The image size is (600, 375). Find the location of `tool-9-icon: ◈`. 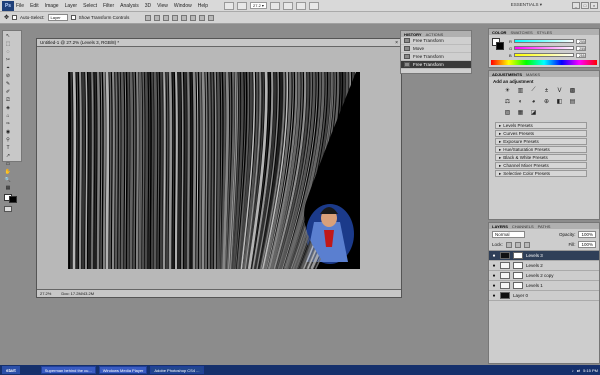

tool-9-icon: ◈ is located at coordinates (8, 107).